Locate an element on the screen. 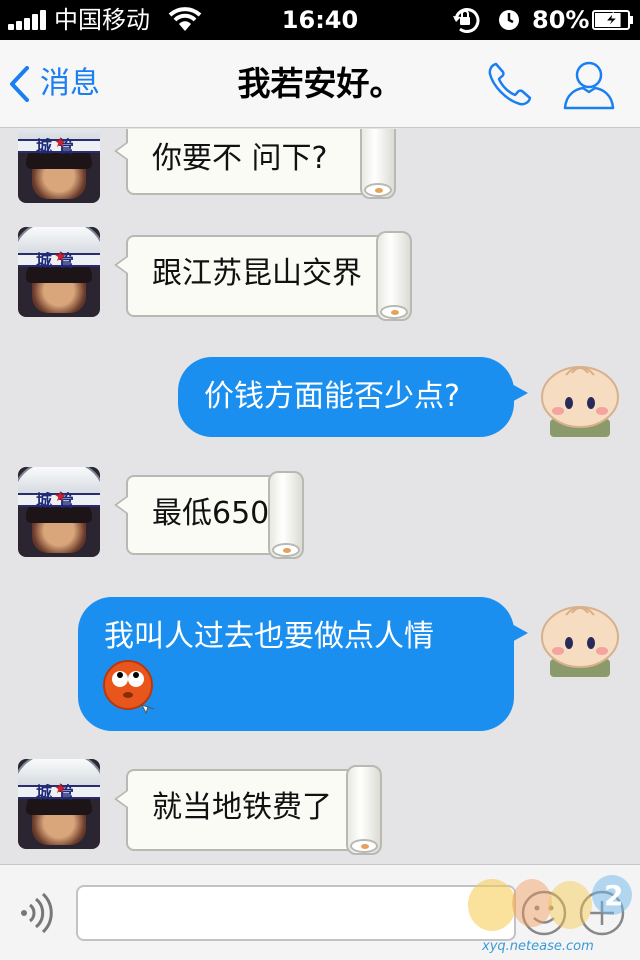  voice-icon is located at coordinates (38, 913).